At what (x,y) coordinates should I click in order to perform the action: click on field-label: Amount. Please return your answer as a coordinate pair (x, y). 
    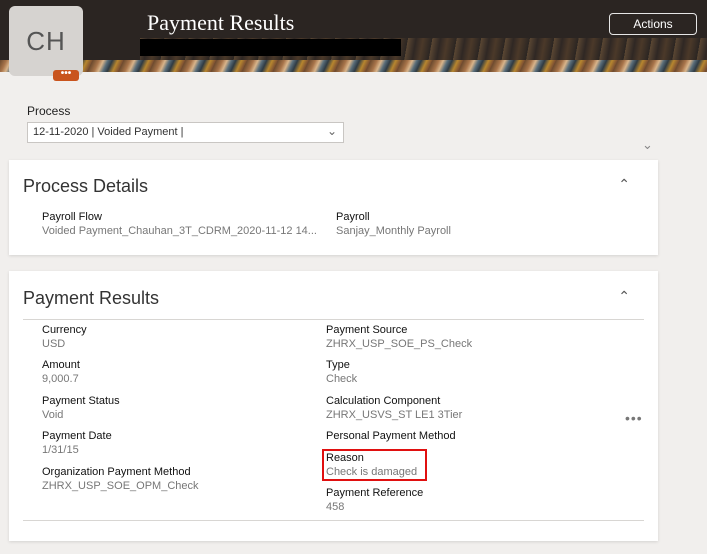
    Looking at the image, I should click on (61, 365).